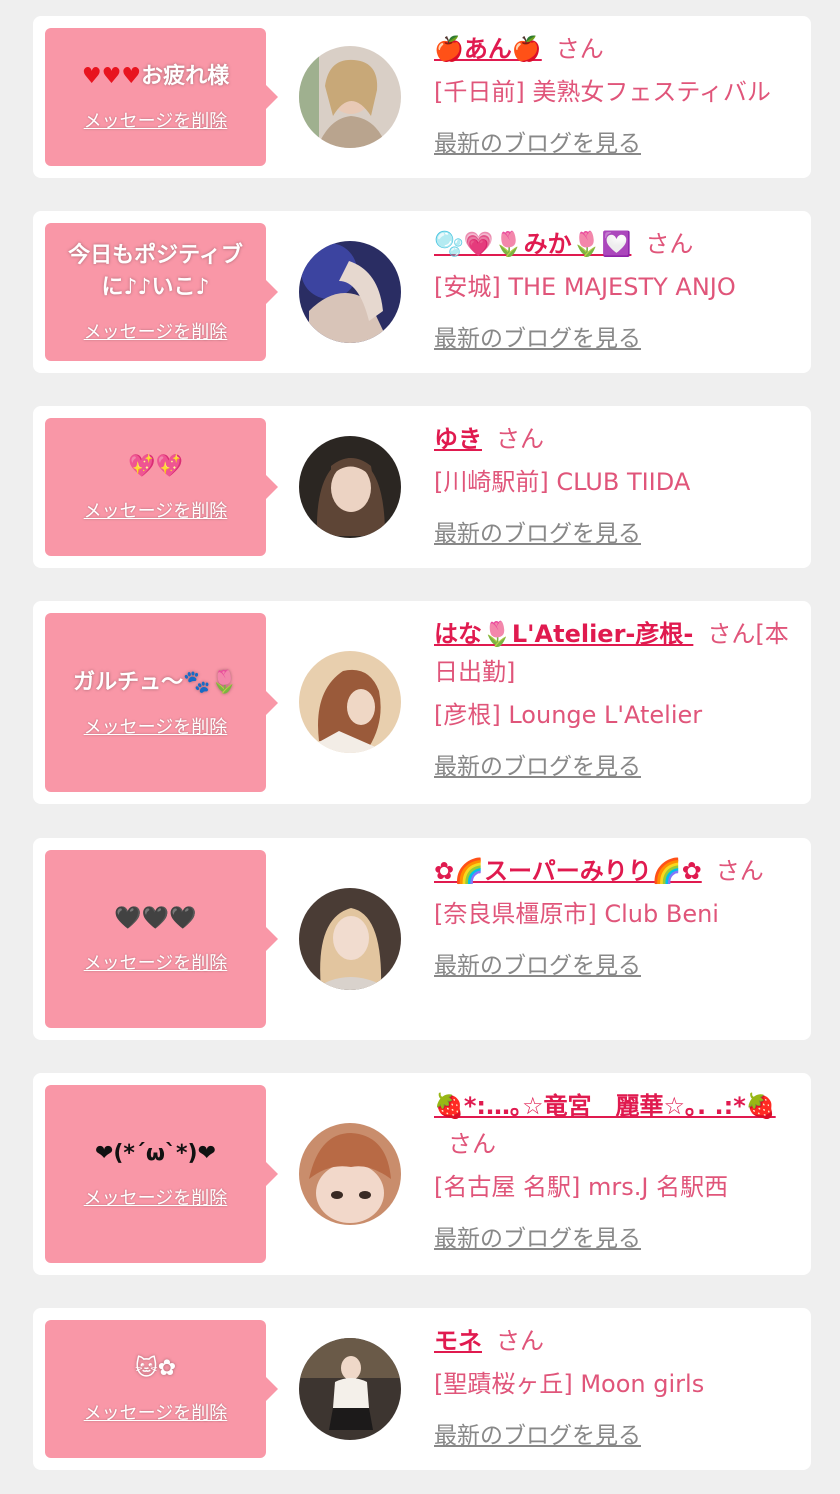  I want to click on message-bubble: ❤(*´ω`*)❤ メッセージを削除, so click(161, 1174).